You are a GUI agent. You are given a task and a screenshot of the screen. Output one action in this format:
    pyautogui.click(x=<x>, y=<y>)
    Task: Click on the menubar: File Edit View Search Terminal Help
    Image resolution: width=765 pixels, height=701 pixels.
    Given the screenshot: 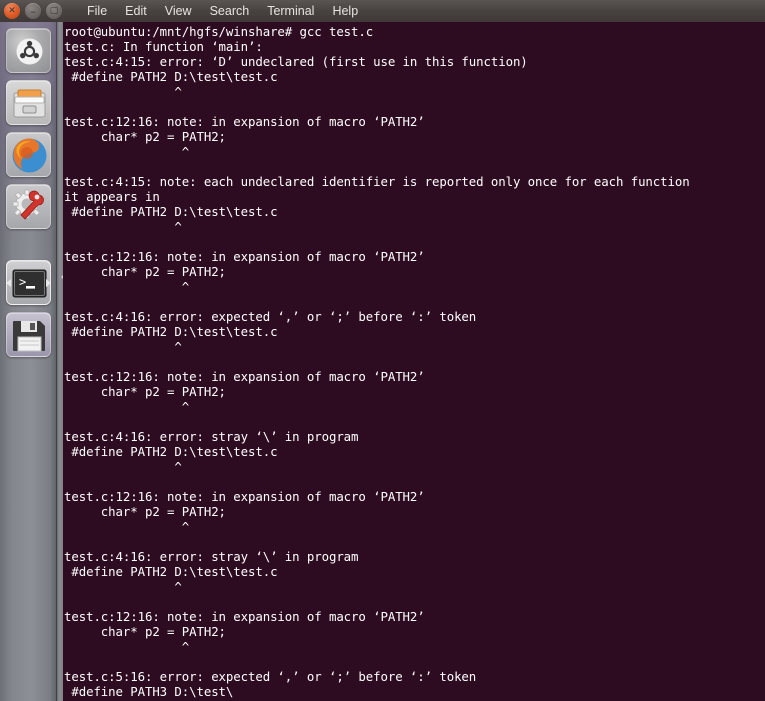 What is the action you would take?
    pyautogui.click(x=222, y=11)
    